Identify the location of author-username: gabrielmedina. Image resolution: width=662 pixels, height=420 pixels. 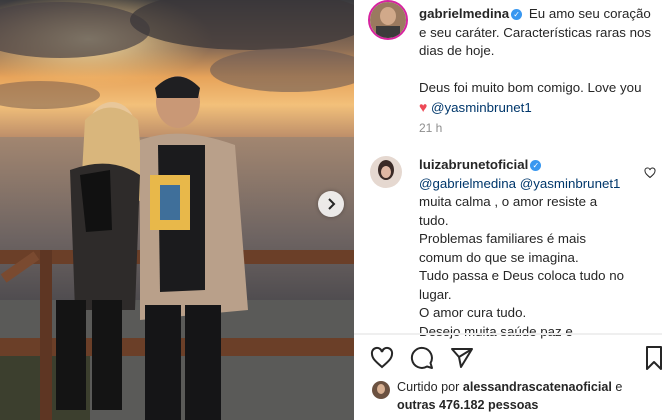
(464, 13).